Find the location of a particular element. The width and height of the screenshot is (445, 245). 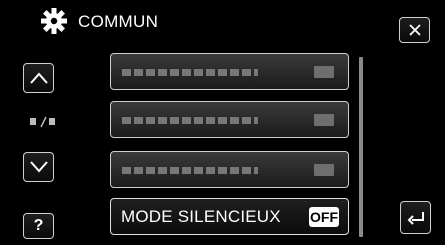

page-title: COMMUN is located at coordinates (118, 21).